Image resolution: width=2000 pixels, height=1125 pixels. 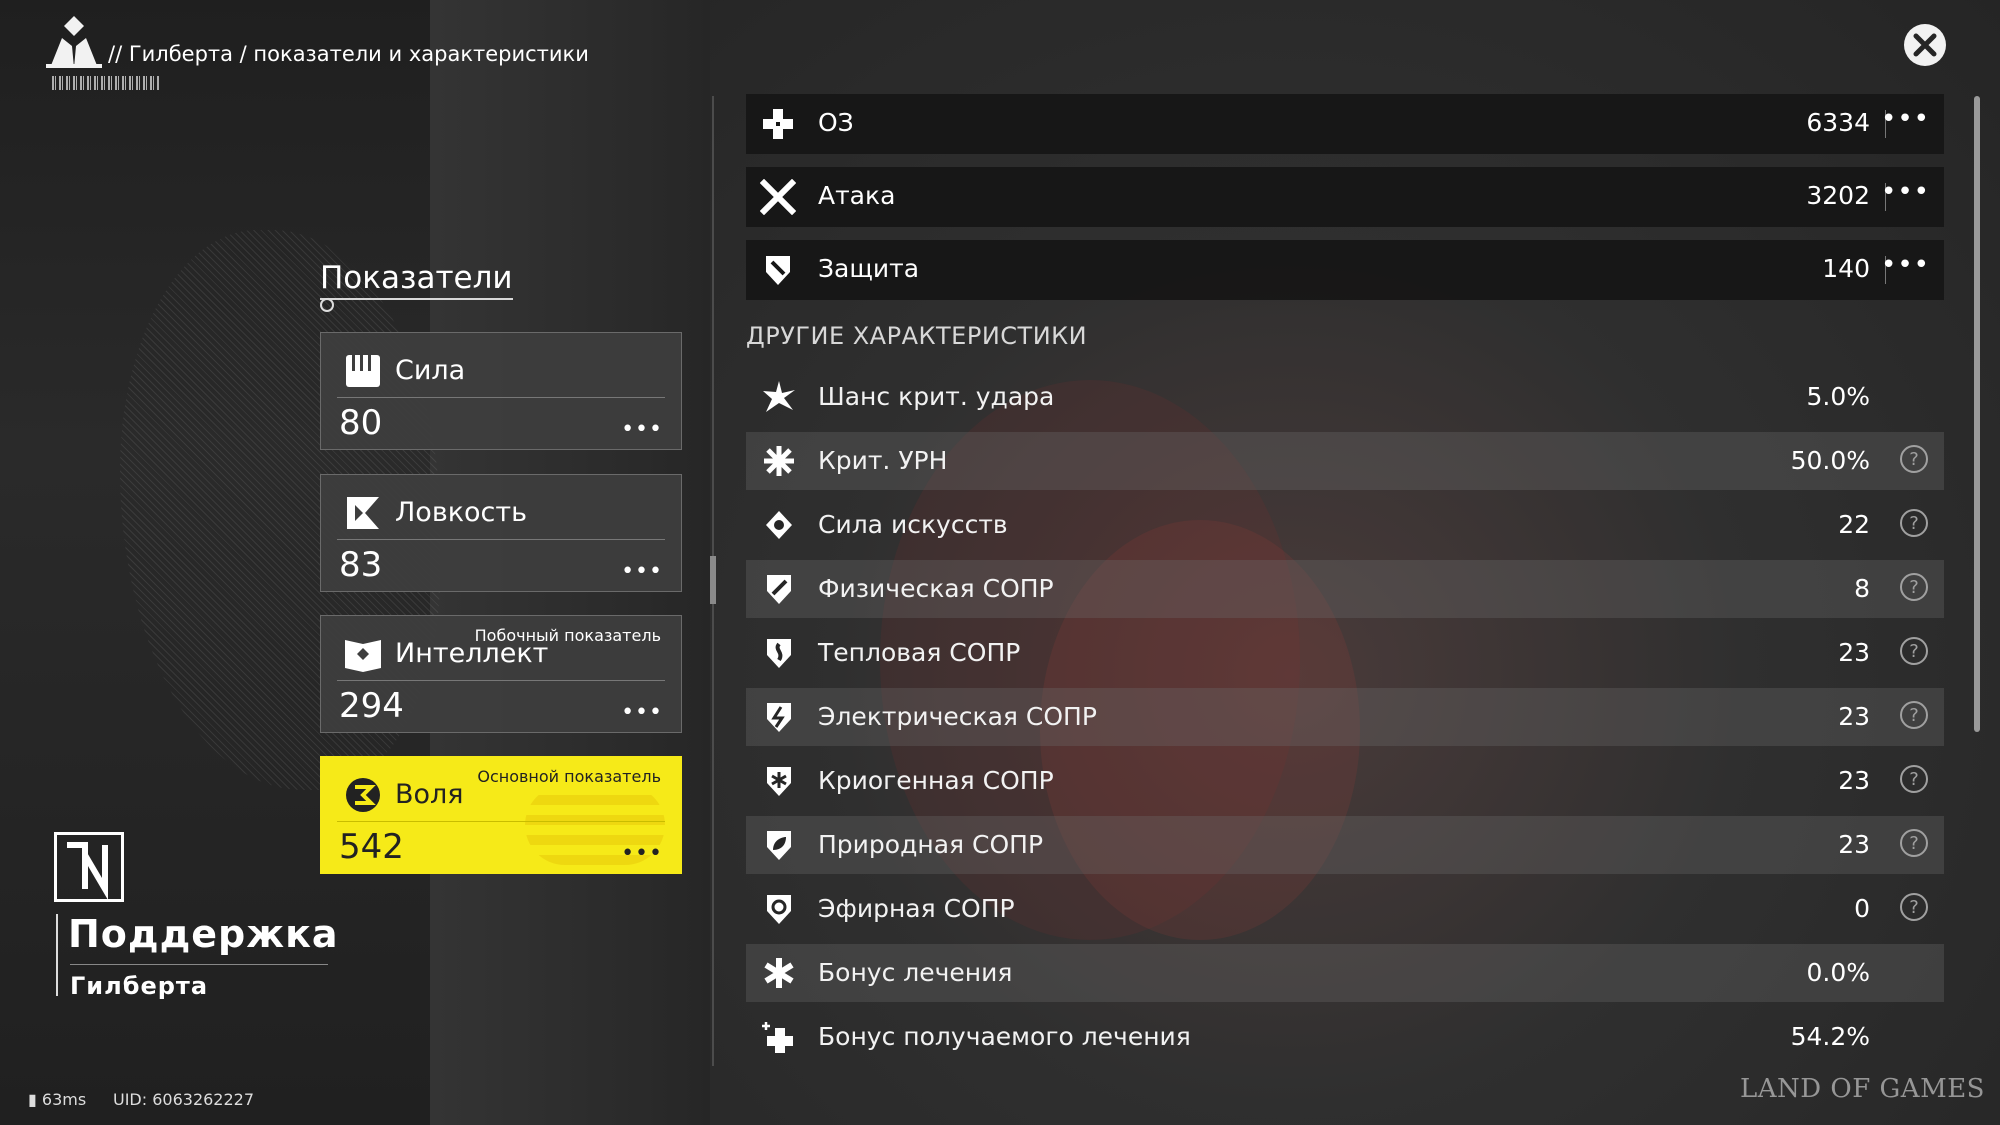 I want to click on attribute-name: Интеллект, so click(x=472, y=653).